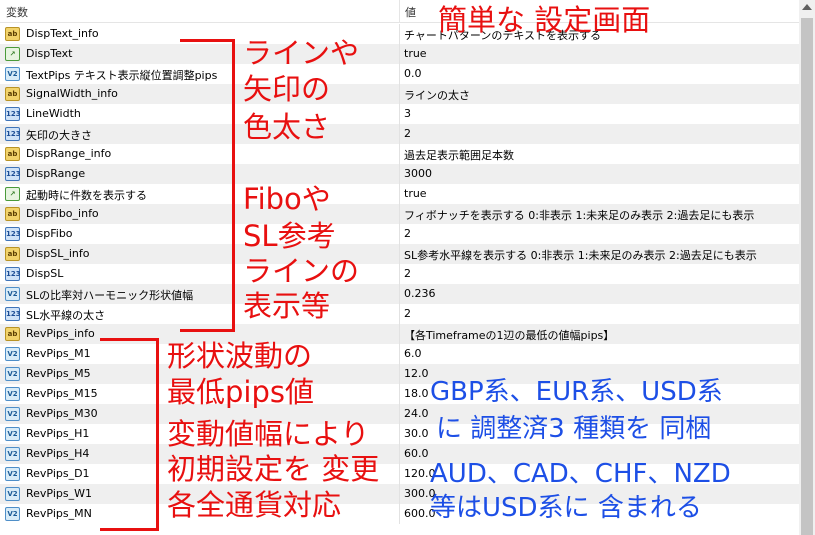  What do you see at coordinates (399, 11) in the screenshot?
I see `column-divider` at bounding box center [399, 11].